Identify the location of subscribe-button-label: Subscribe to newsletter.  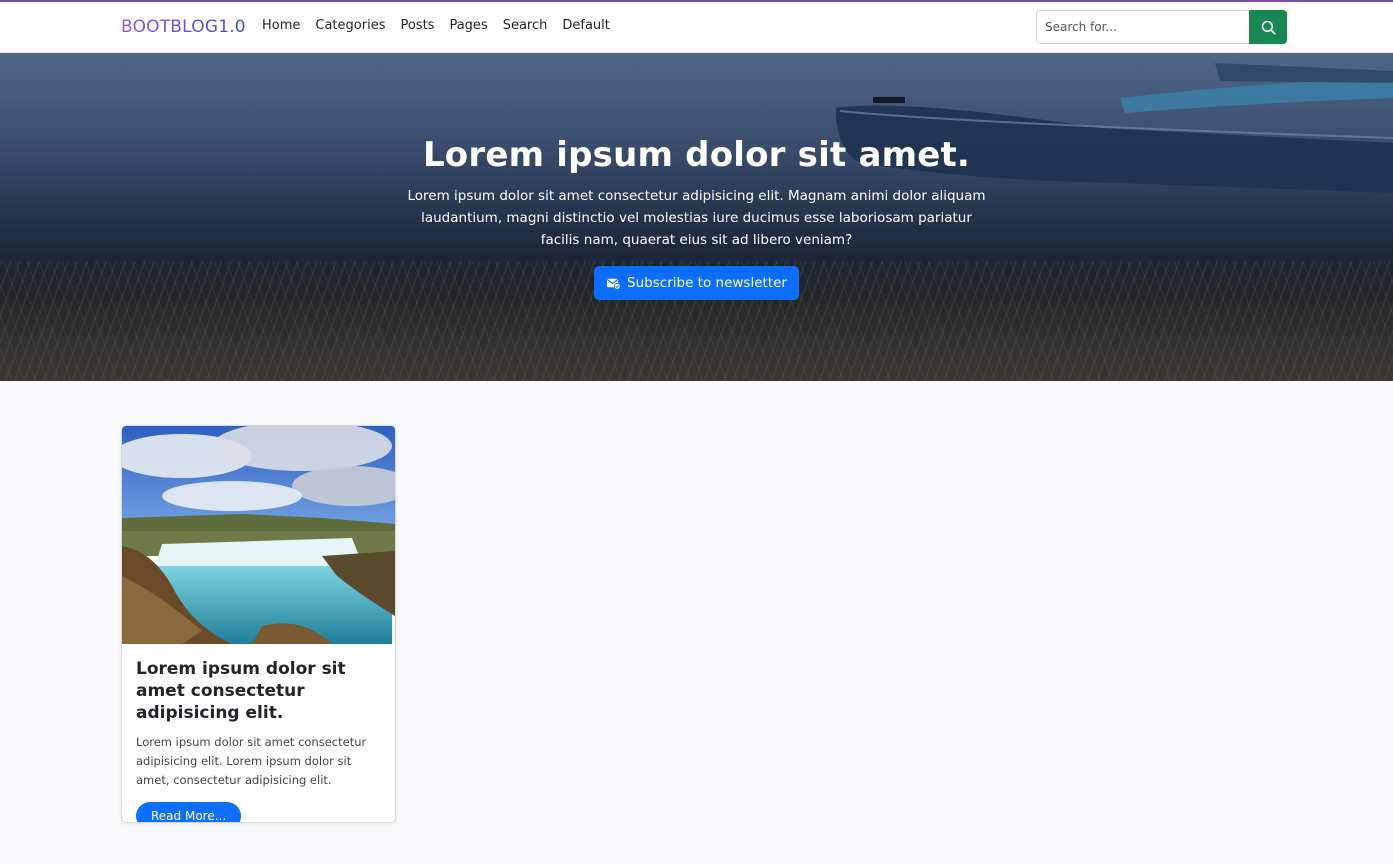
(707, 283).